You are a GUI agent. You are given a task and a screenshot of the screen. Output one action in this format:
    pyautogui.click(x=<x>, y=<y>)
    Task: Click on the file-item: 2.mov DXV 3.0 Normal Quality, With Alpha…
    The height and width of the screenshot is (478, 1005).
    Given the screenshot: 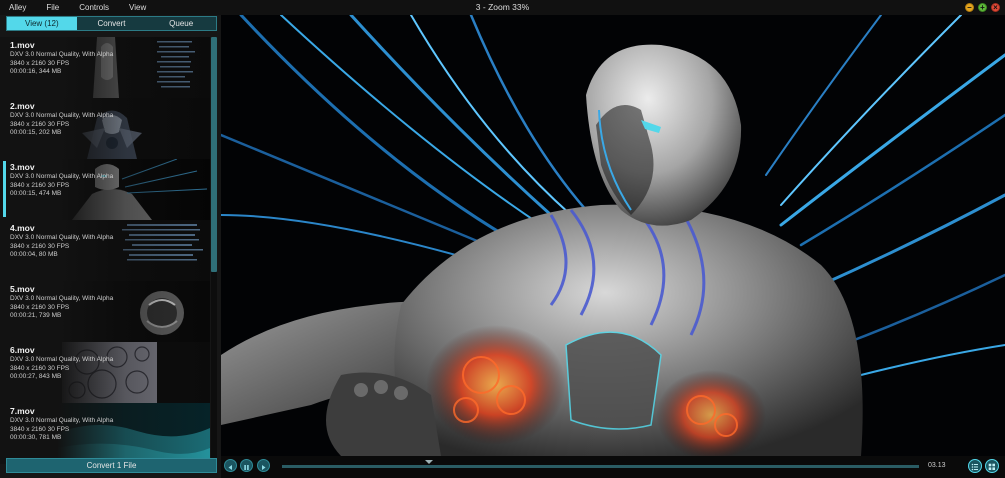 What is the action you would take?
    pyautogui.click(x=105, y=128)
    